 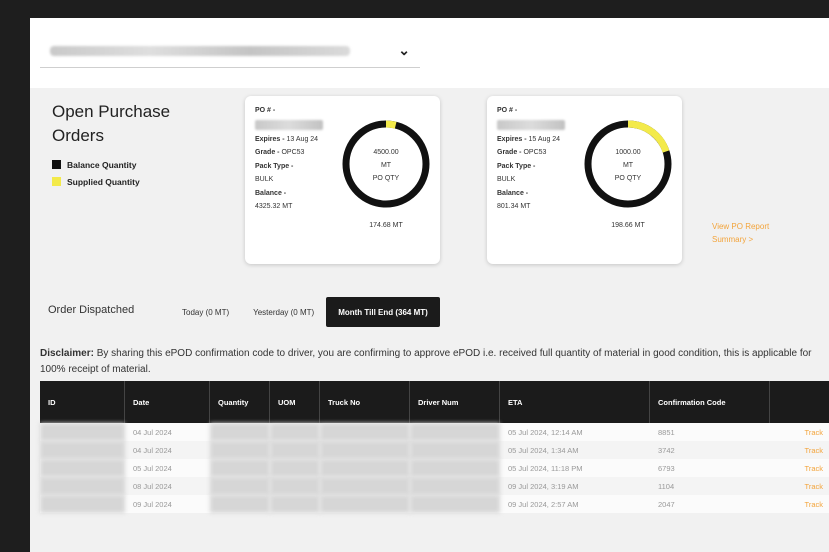 I want to click on po-qty-value: 1000.00, so click(x=628, y=152).